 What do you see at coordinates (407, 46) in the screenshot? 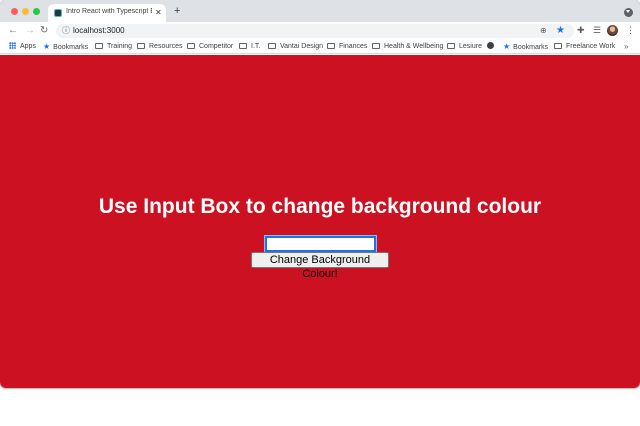
I see `bookmark-health-wellbeing: Health & Wellbeing` at bounding box center [407, 46].